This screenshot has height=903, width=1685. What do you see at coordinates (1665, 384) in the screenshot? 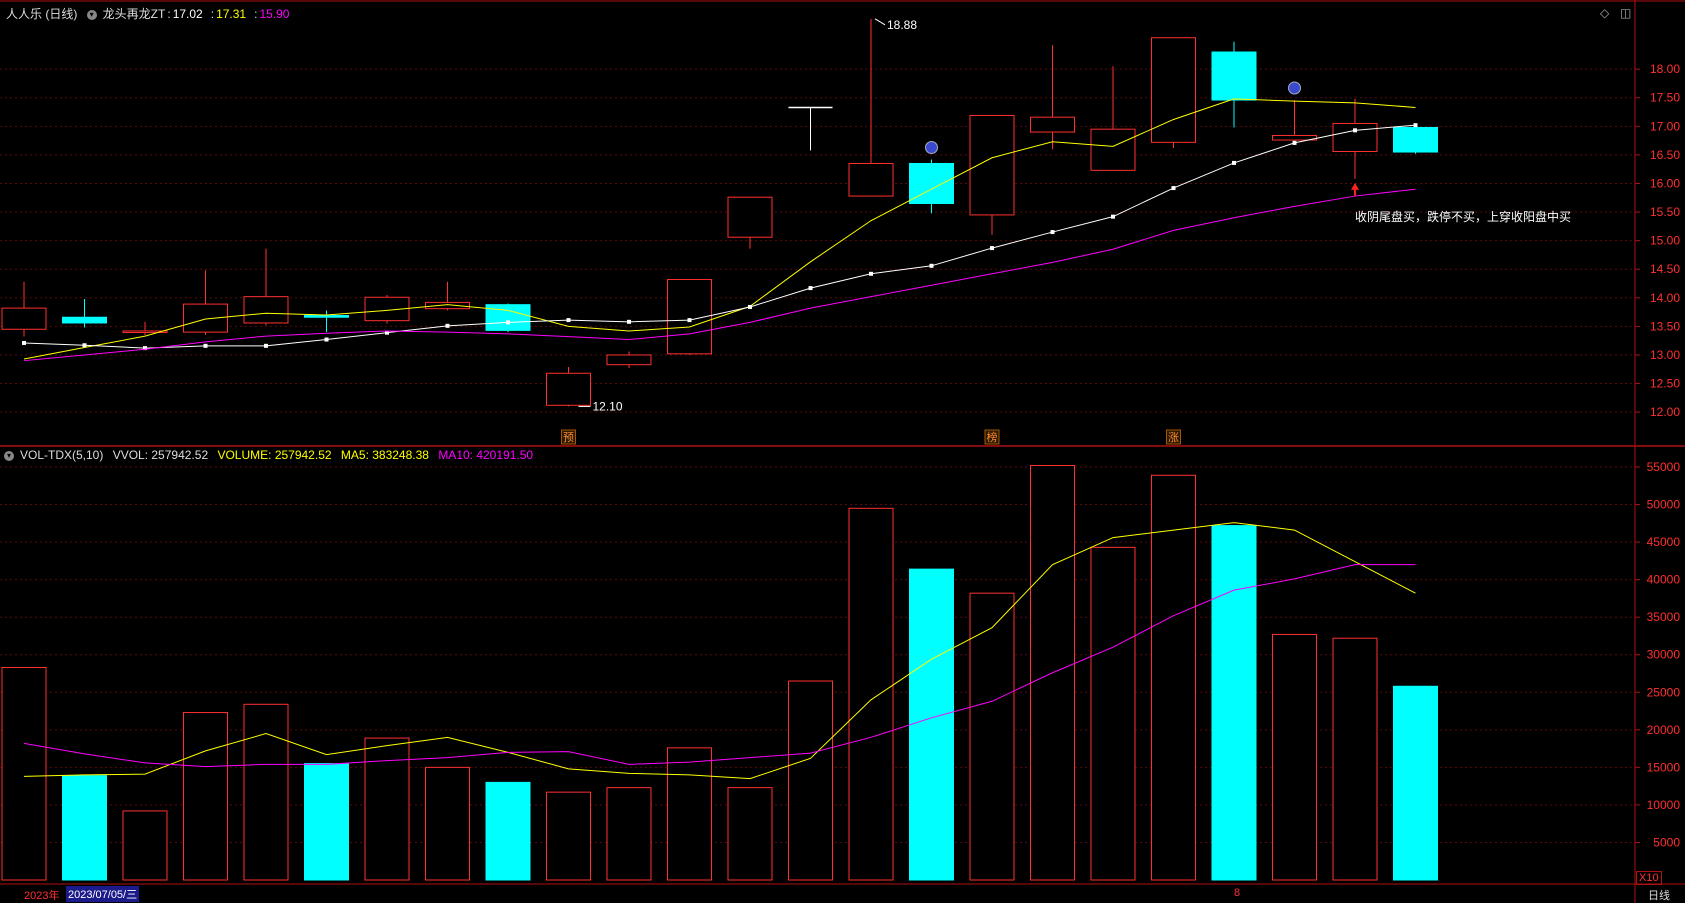
I see `price-tick-label: 12.50` at bounding box center [1665, 384].